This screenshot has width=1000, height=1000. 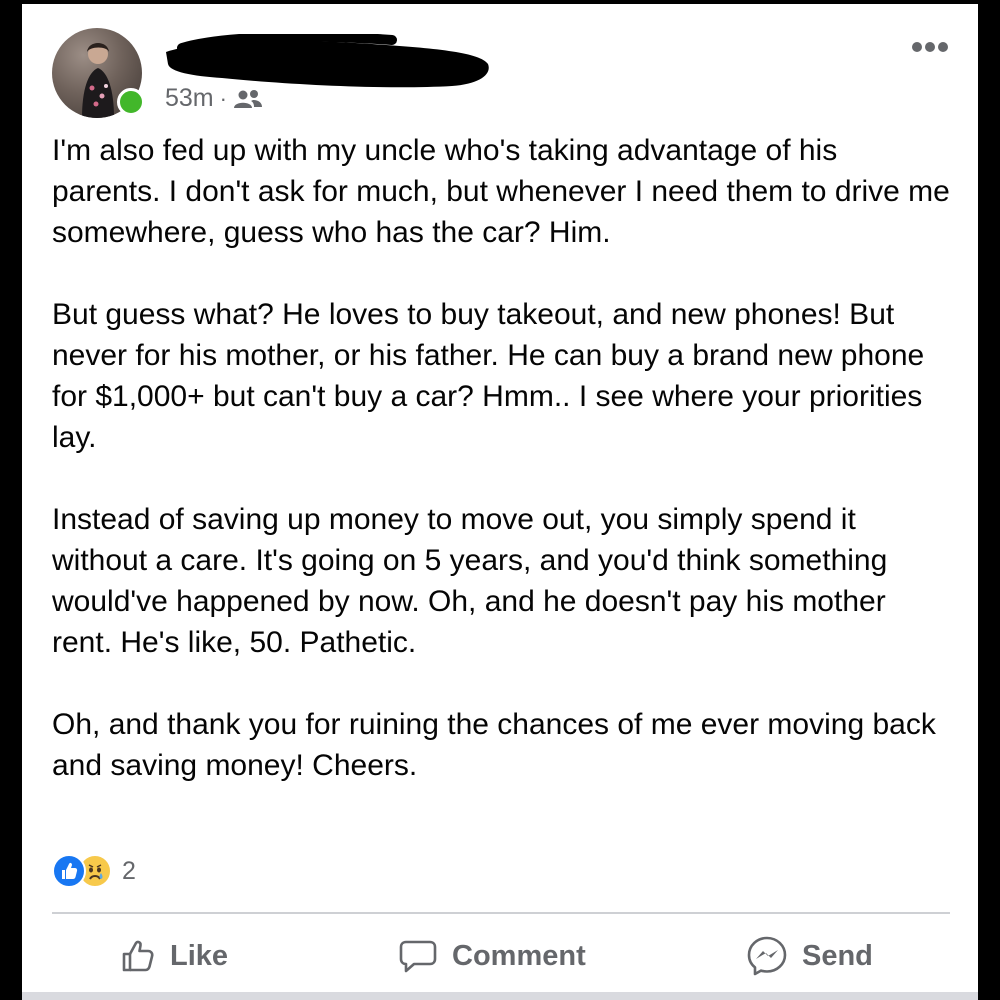 What do you see at coordinates (94, 871) in the screenshot?
I see `reaction-summary: 2` at bounding box center [94, 871].